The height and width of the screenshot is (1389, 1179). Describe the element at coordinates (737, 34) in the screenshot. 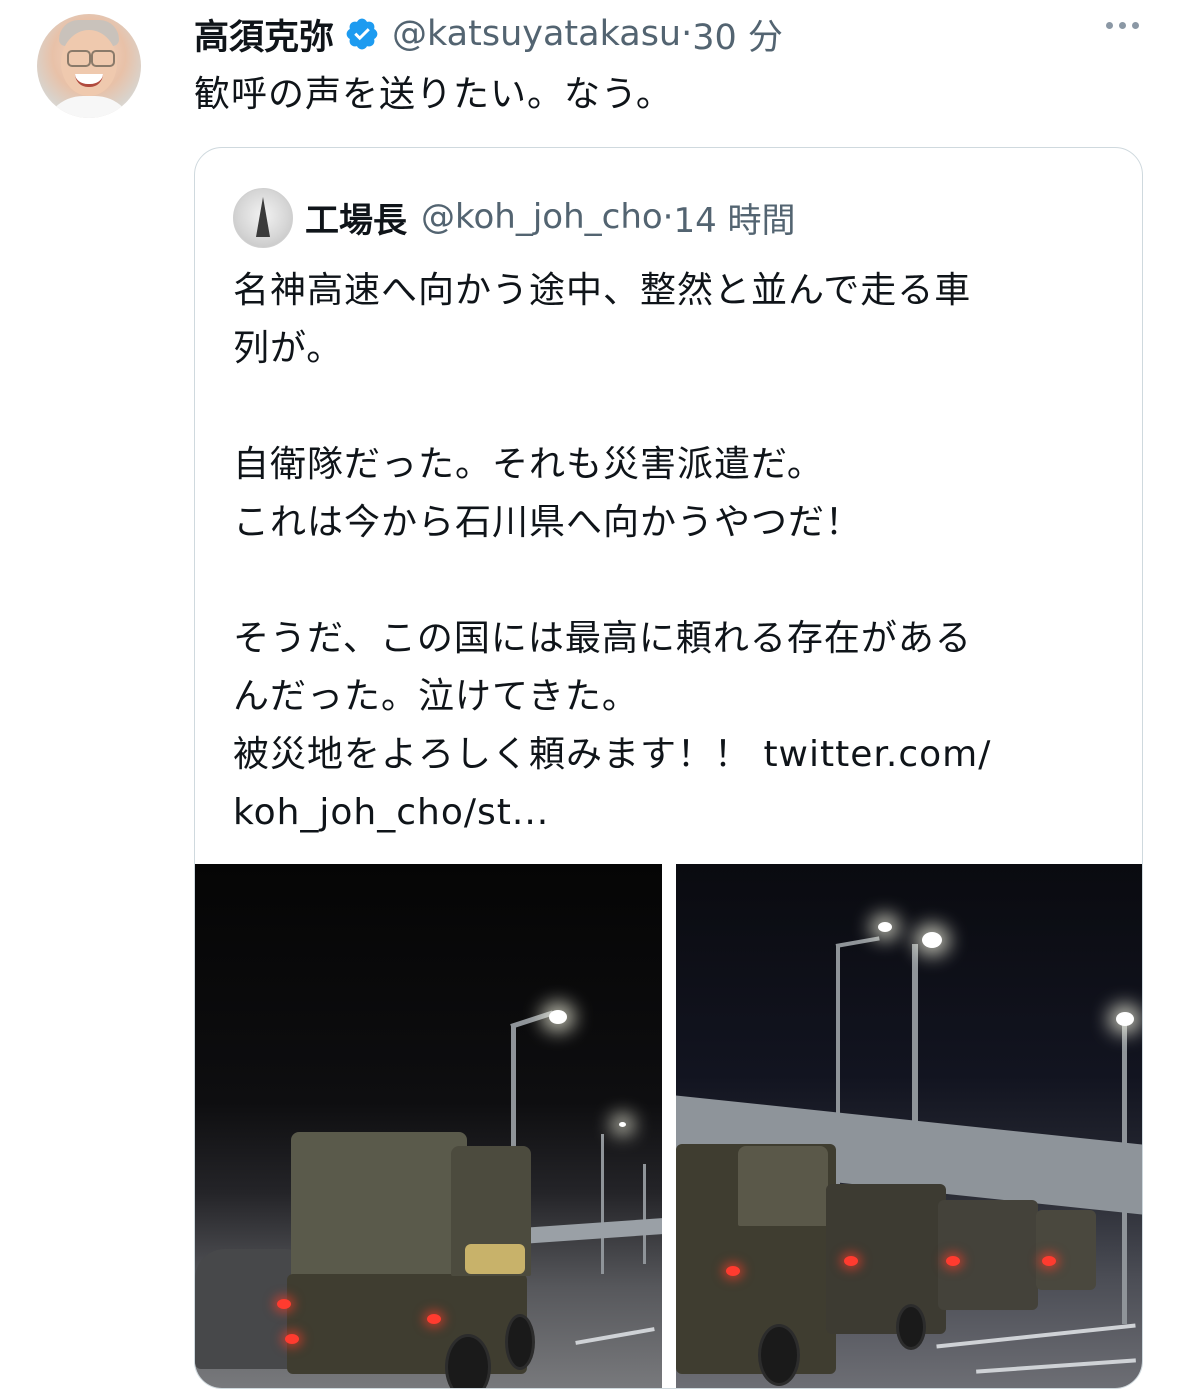

I see `tweet-time: 30 分` at that location.